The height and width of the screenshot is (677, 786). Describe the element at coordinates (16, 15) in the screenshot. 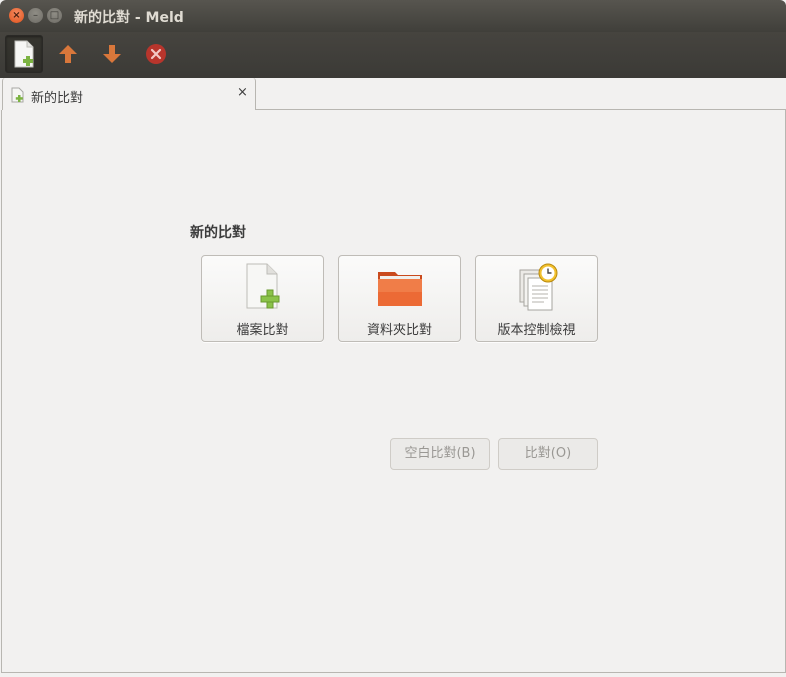

I see `window-close-button: ×` at that location.